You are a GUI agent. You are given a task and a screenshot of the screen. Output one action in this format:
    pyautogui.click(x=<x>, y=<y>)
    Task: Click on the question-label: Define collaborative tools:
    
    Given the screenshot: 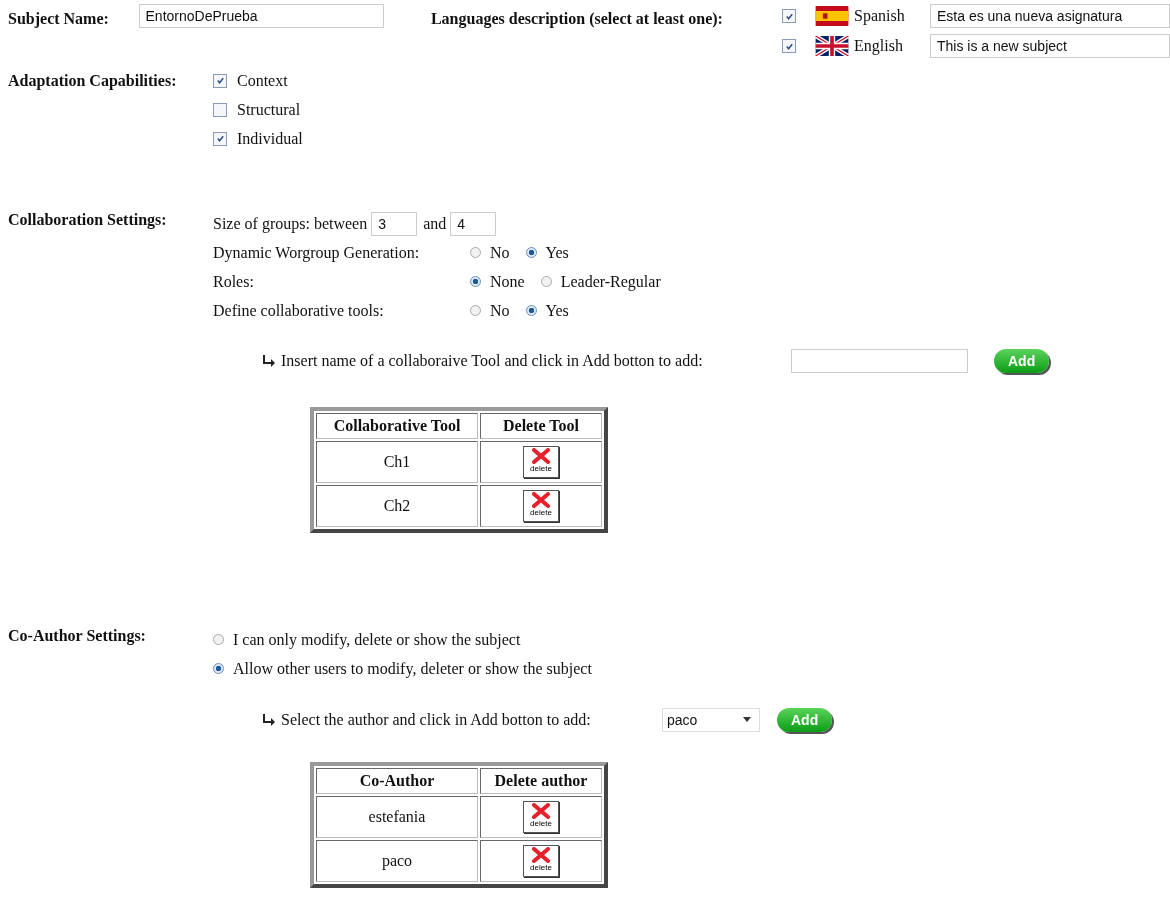 What is the action you would take?
    pyautogui.click(x=299, y=310)
    